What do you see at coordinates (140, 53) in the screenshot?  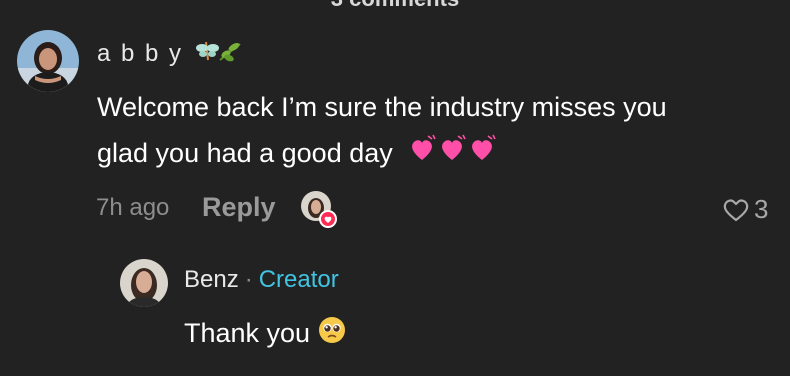 I see `username-text: a b b y` at bounding box center [140, 53].